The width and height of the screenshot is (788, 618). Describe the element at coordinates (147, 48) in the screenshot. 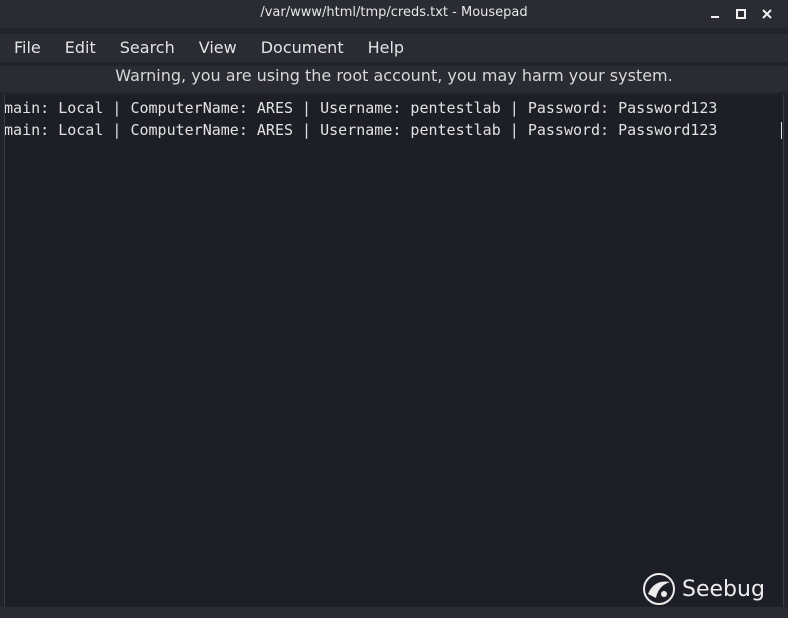

I see `menu-search: Search` at that location.